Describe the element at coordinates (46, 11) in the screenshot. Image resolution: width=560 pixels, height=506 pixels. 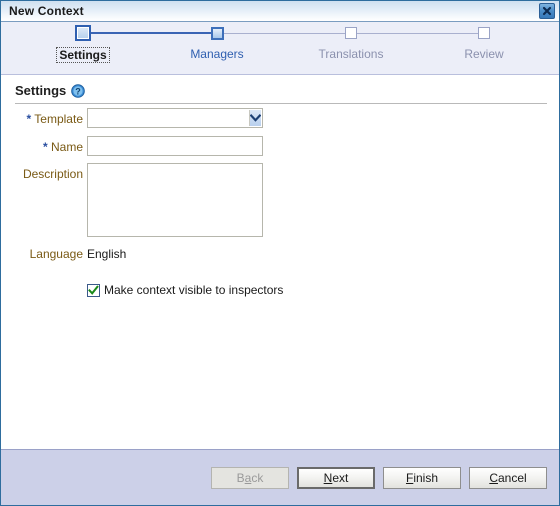
I see `window-title: New Context` at that location.